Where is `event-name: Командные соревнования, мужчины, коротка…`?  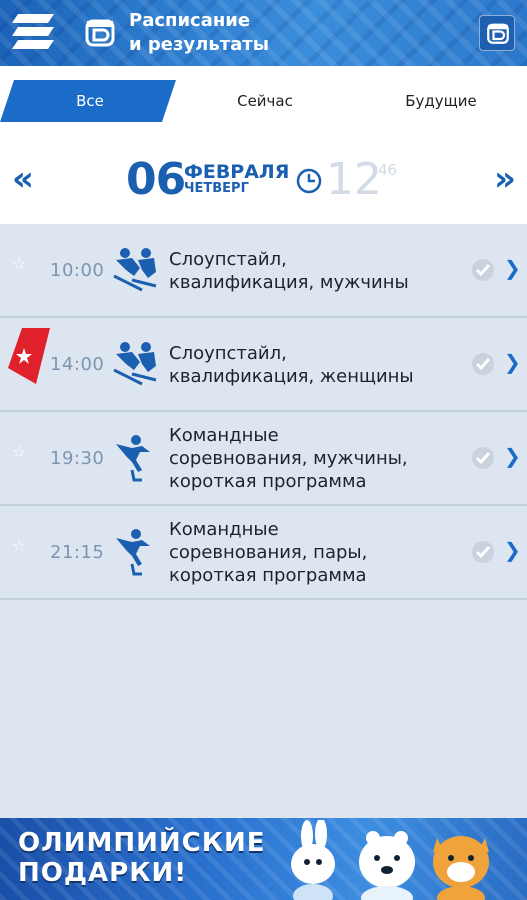 event-name: Командные соревнования, мужчины, коротка… is located at coordinates (288, 458).